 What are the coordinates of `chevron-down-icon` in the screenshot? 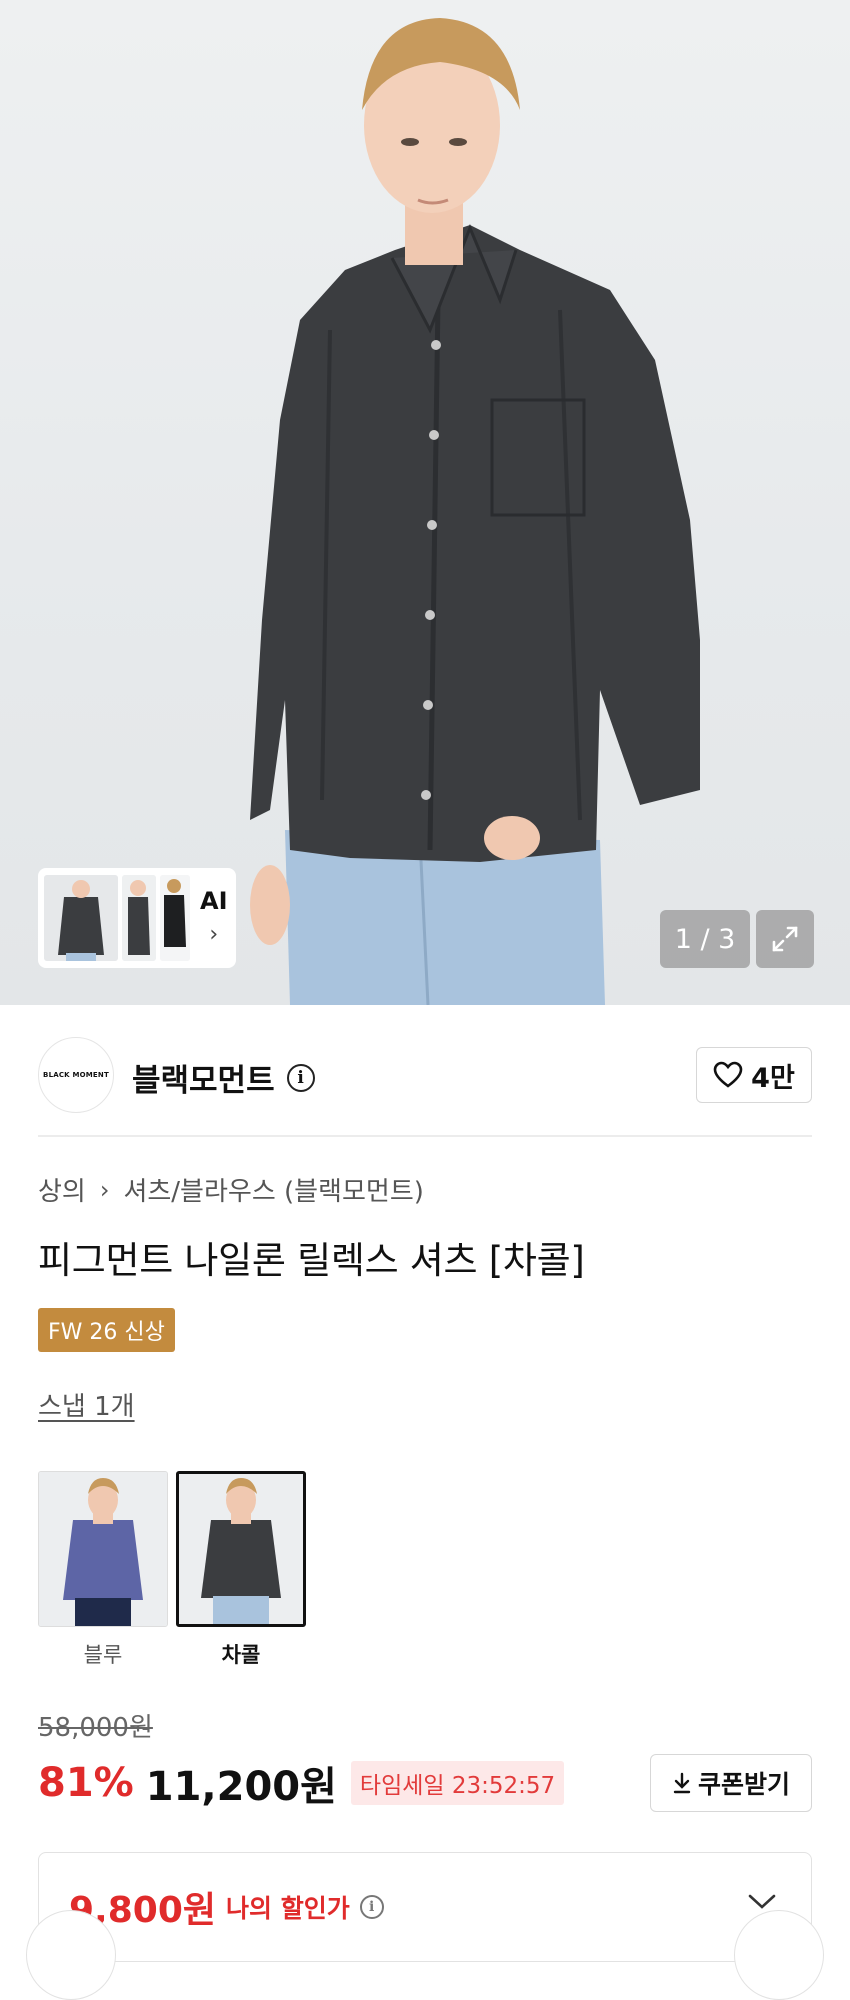 It's located at (762, 1901).